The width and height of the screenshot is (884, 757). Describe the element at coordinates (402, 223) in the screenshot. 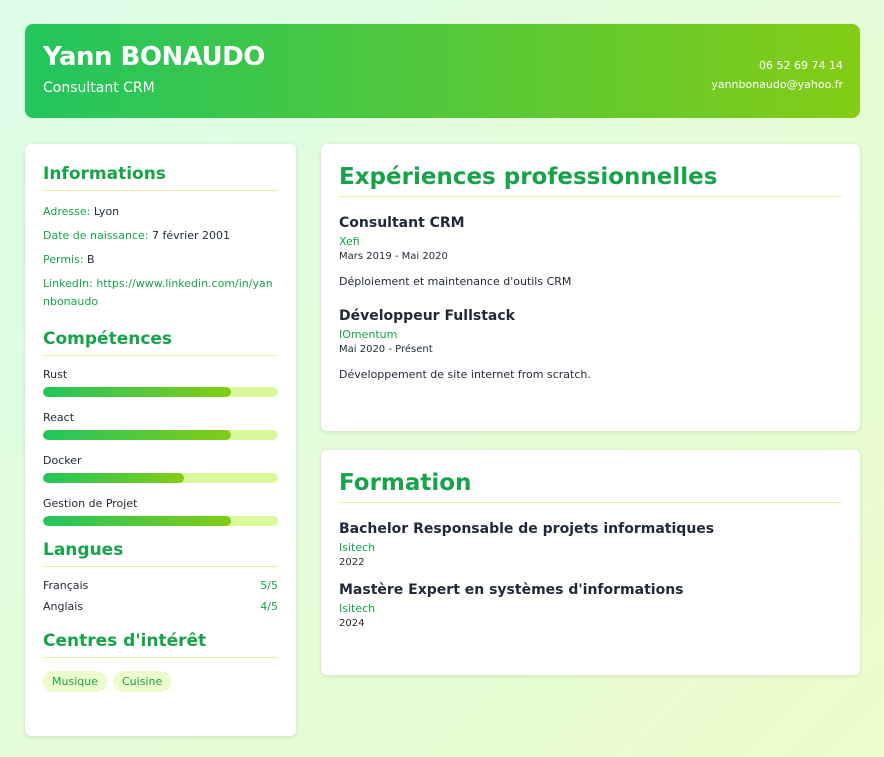

I see `job-title: Consultant CRM` at that location.